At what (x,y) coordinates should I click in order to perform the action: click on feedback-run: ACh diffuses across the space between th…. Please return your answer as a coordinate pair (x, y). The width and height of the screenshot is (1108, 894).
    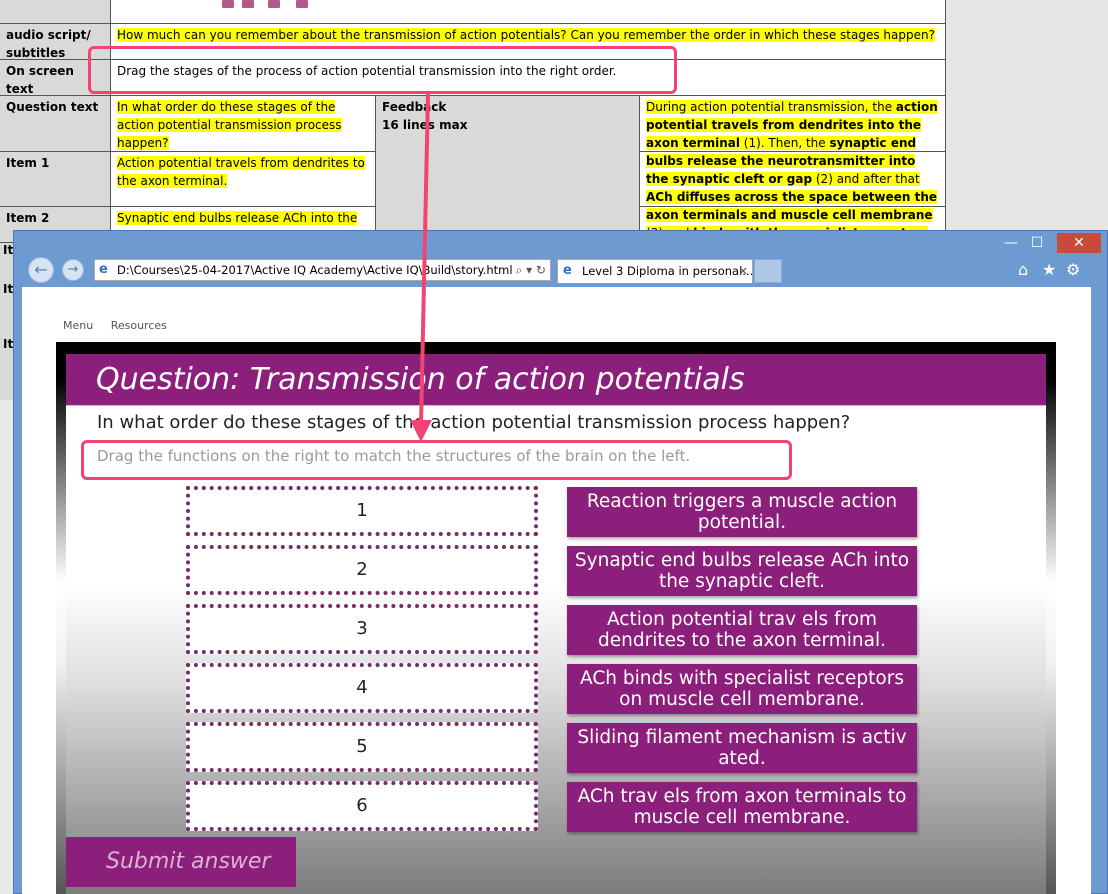
    Looking at the image, I should click on (792, 206).